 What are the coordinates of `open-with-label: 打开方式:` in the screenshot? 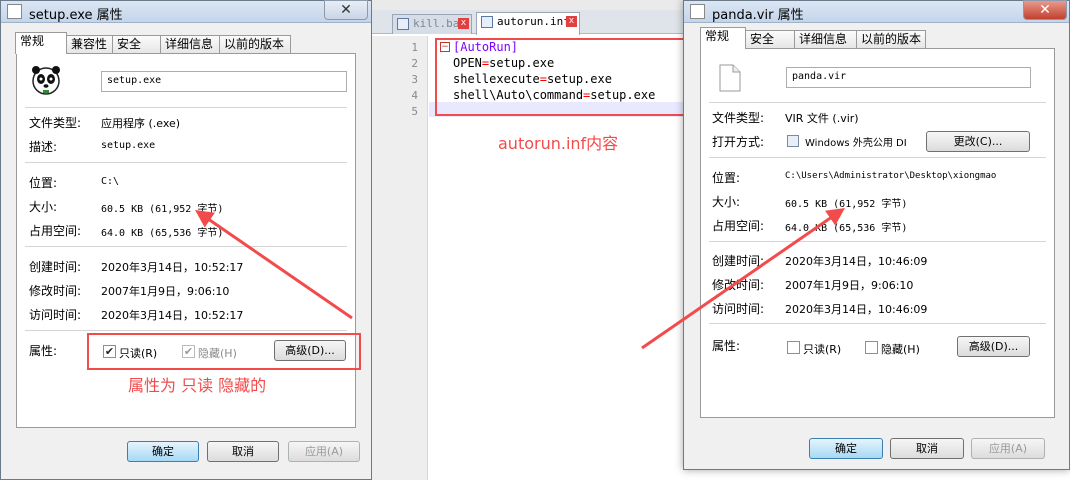 It's located at (738, 142).